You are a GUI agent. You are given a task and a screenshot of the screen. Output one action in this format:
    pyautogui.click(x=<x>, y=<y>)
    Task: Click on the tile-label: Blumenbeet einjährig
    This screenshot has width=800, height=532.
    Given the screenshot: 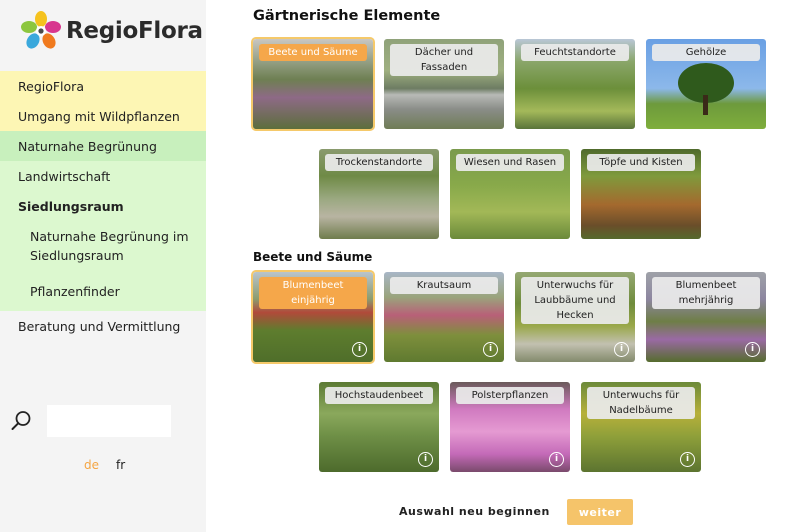 What is the action you would take?
    pyautogui.click(x=313, y=293)
    